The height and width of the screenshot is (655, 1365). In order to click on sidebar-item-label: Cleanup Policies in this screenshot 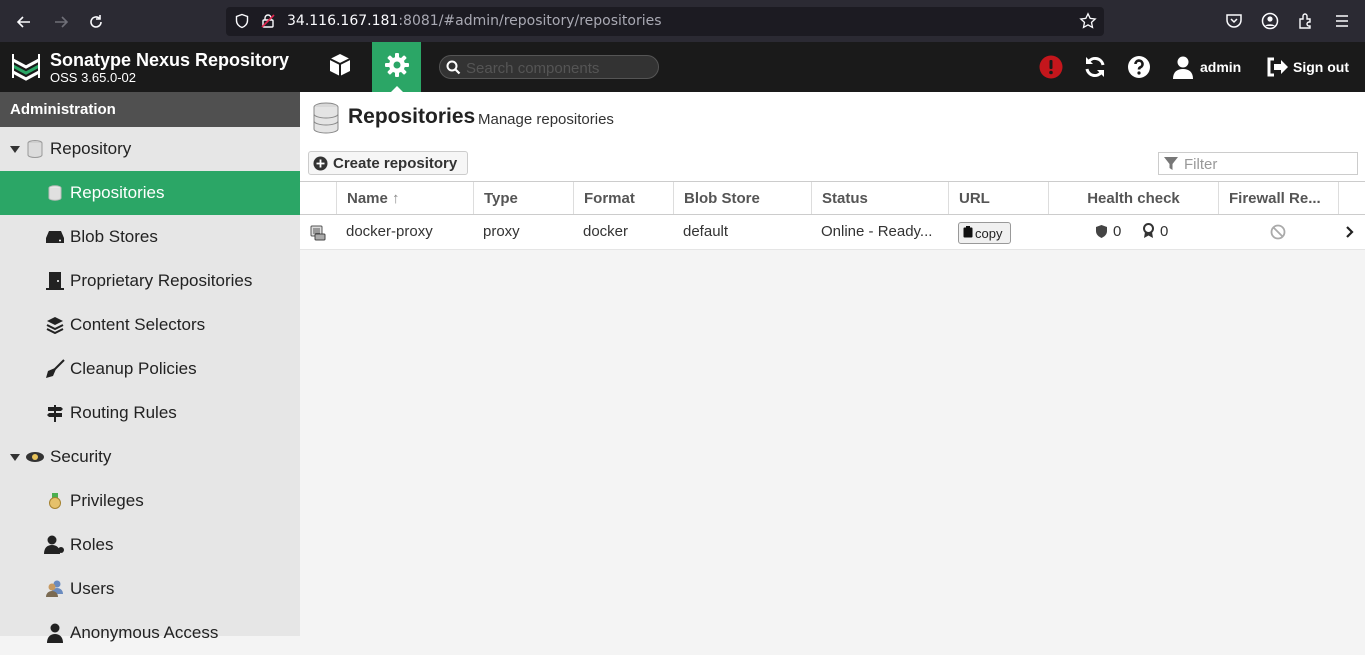, I will do `click(133, 368)`.